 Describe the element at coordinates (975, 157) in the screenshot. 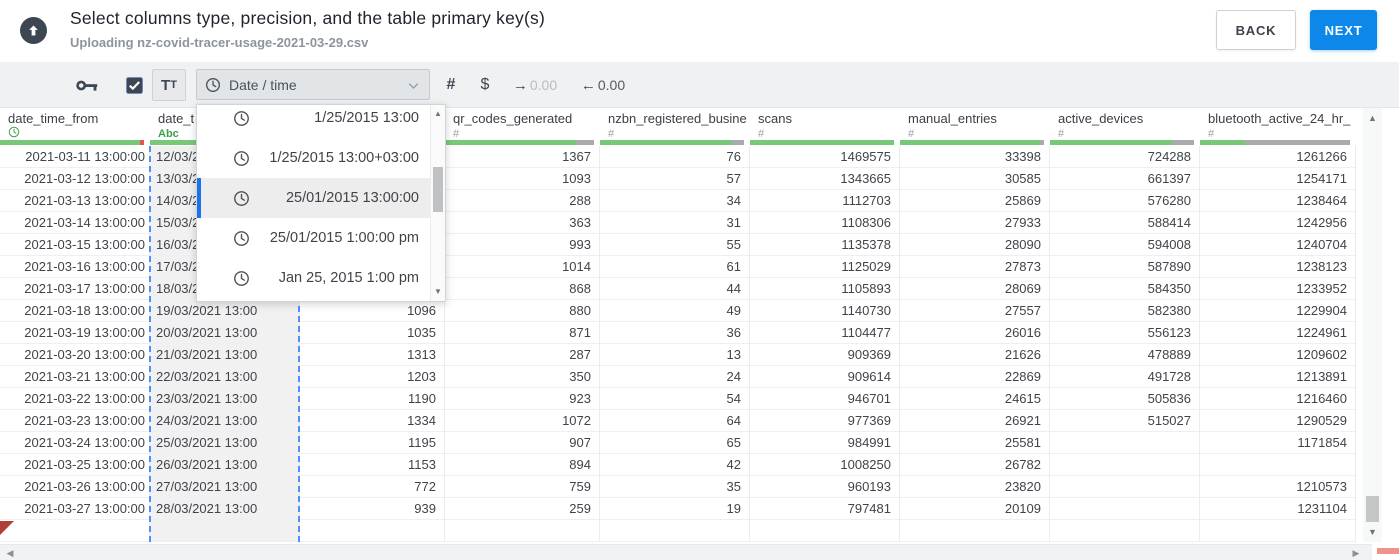

I see `cell: 33398` at that location.